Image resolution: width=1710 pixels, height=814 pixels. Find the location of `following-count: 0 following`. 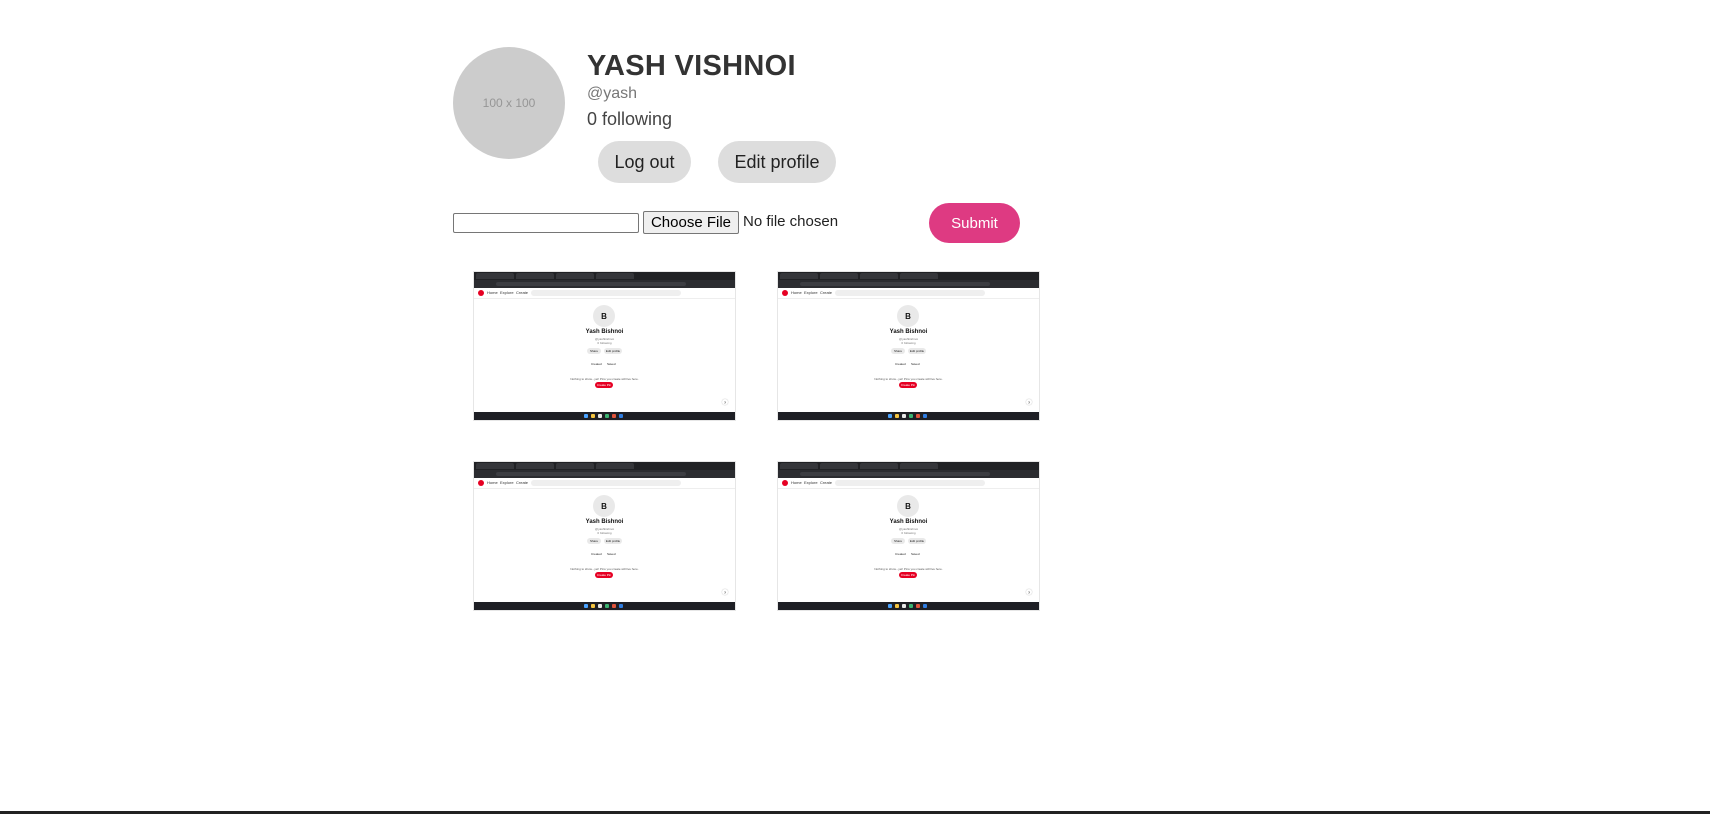

following-count: 0 following is located at coordinates (629, 119).